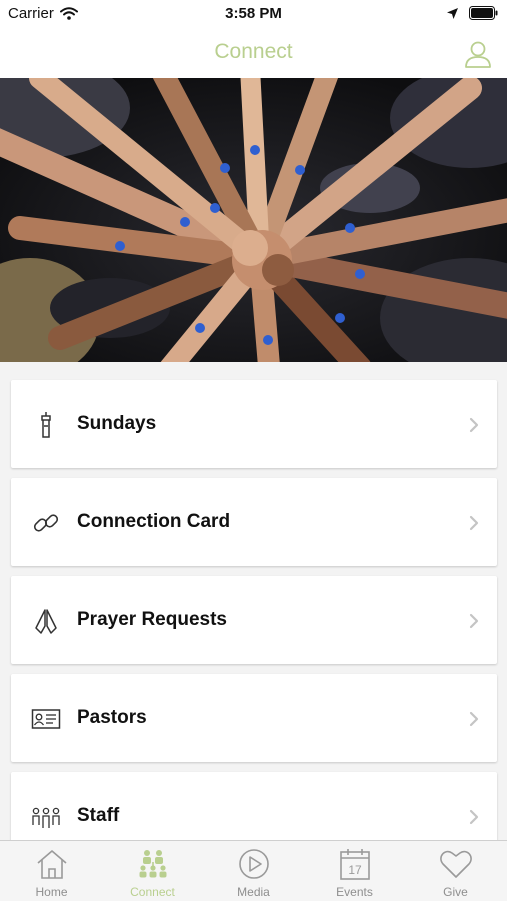 Image resolution: width=507 pixels, height=901 pixels. I want to click on status-bar: Carrier 3:58 PM, so click(253, 14).